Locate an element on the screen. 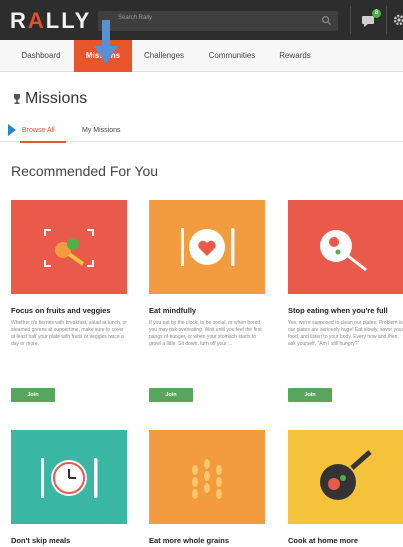 The width and height of the screenshot is (403, 547). nav-dashboard: Dashboard is located at coordinates (41, 56).